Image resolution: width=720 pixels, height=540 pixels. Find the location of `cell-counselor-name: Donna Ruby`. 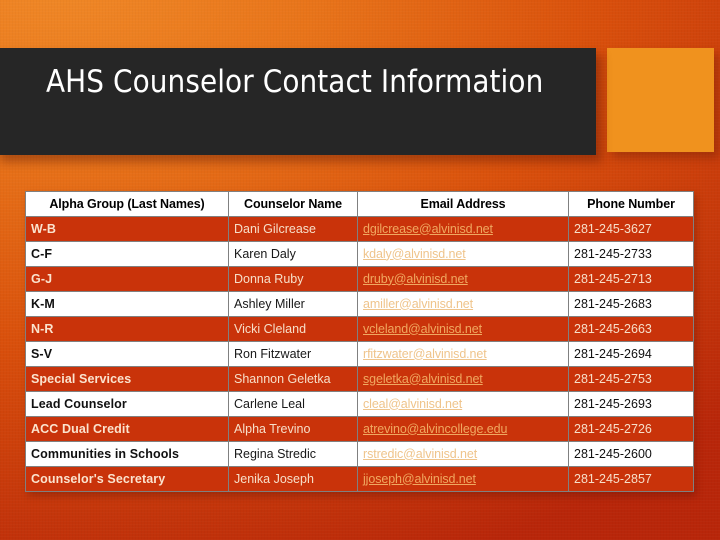

cell-counselor-name: Donna Ruby is located at coordinates (293, 279).